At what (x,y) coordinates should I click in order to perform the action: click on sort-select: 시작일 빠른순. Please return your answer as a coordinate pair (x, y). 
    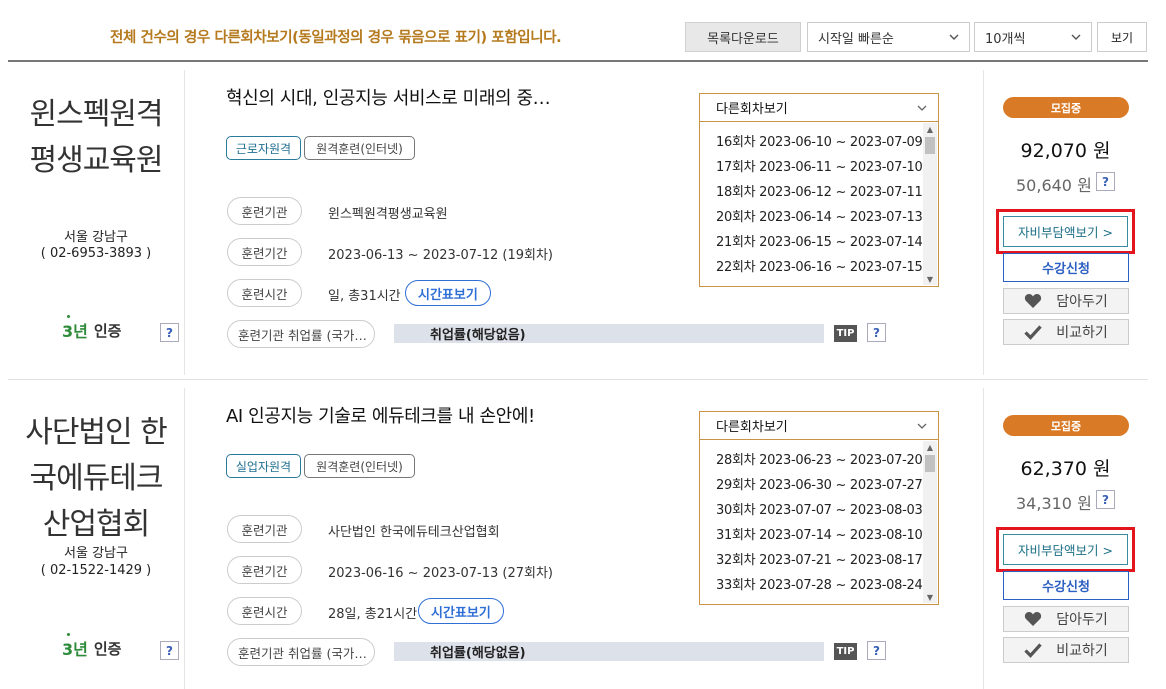
    Looking at the image, I should click on (888, 37).